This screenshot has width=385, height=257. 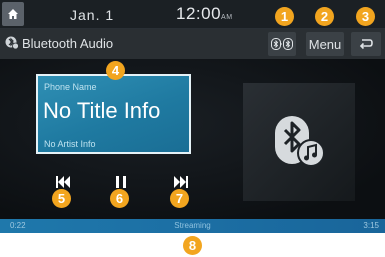 What do you see at coordinates (70, 144) in the screenshot?
I see `artist-name: No Artist Info` at bounding box center [70, 144].